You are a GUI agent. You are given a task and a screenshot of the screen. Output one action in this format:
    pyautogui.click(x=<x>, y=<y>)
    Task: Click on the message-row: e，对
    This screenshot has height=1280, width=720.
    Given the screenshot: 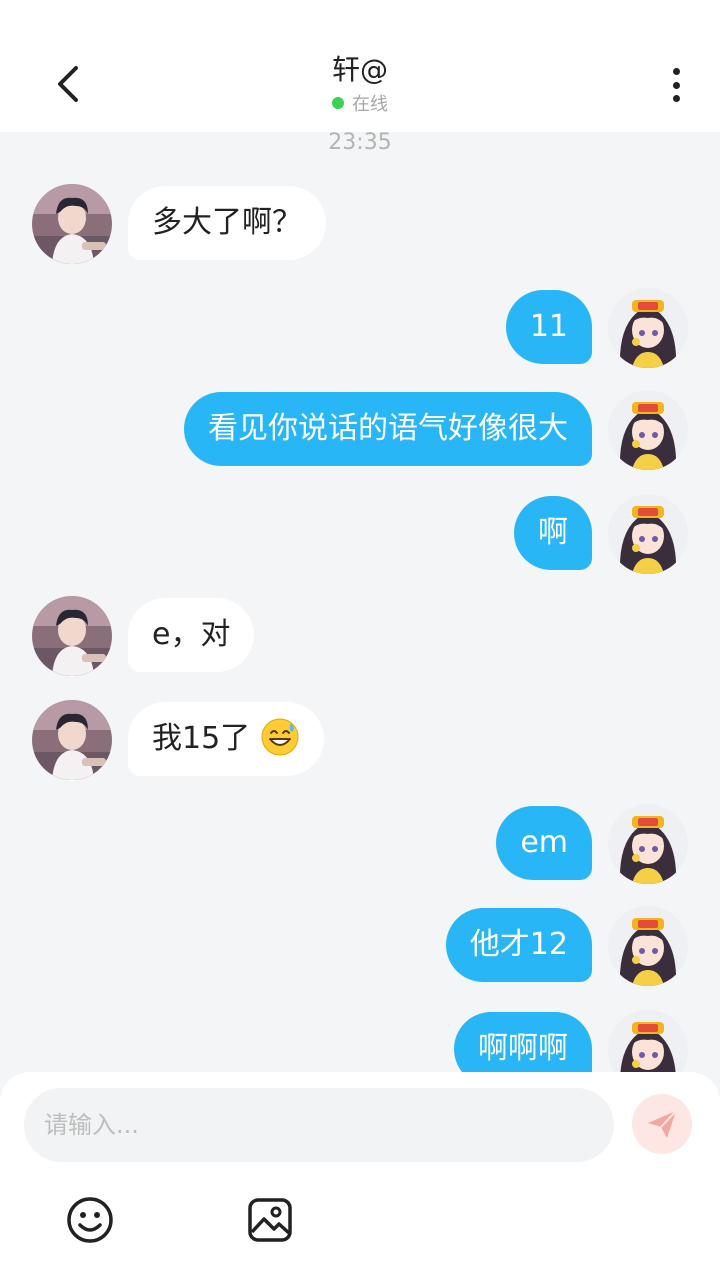 What is the action you would take?
    pyautogui.click(x=360, y=636)
    